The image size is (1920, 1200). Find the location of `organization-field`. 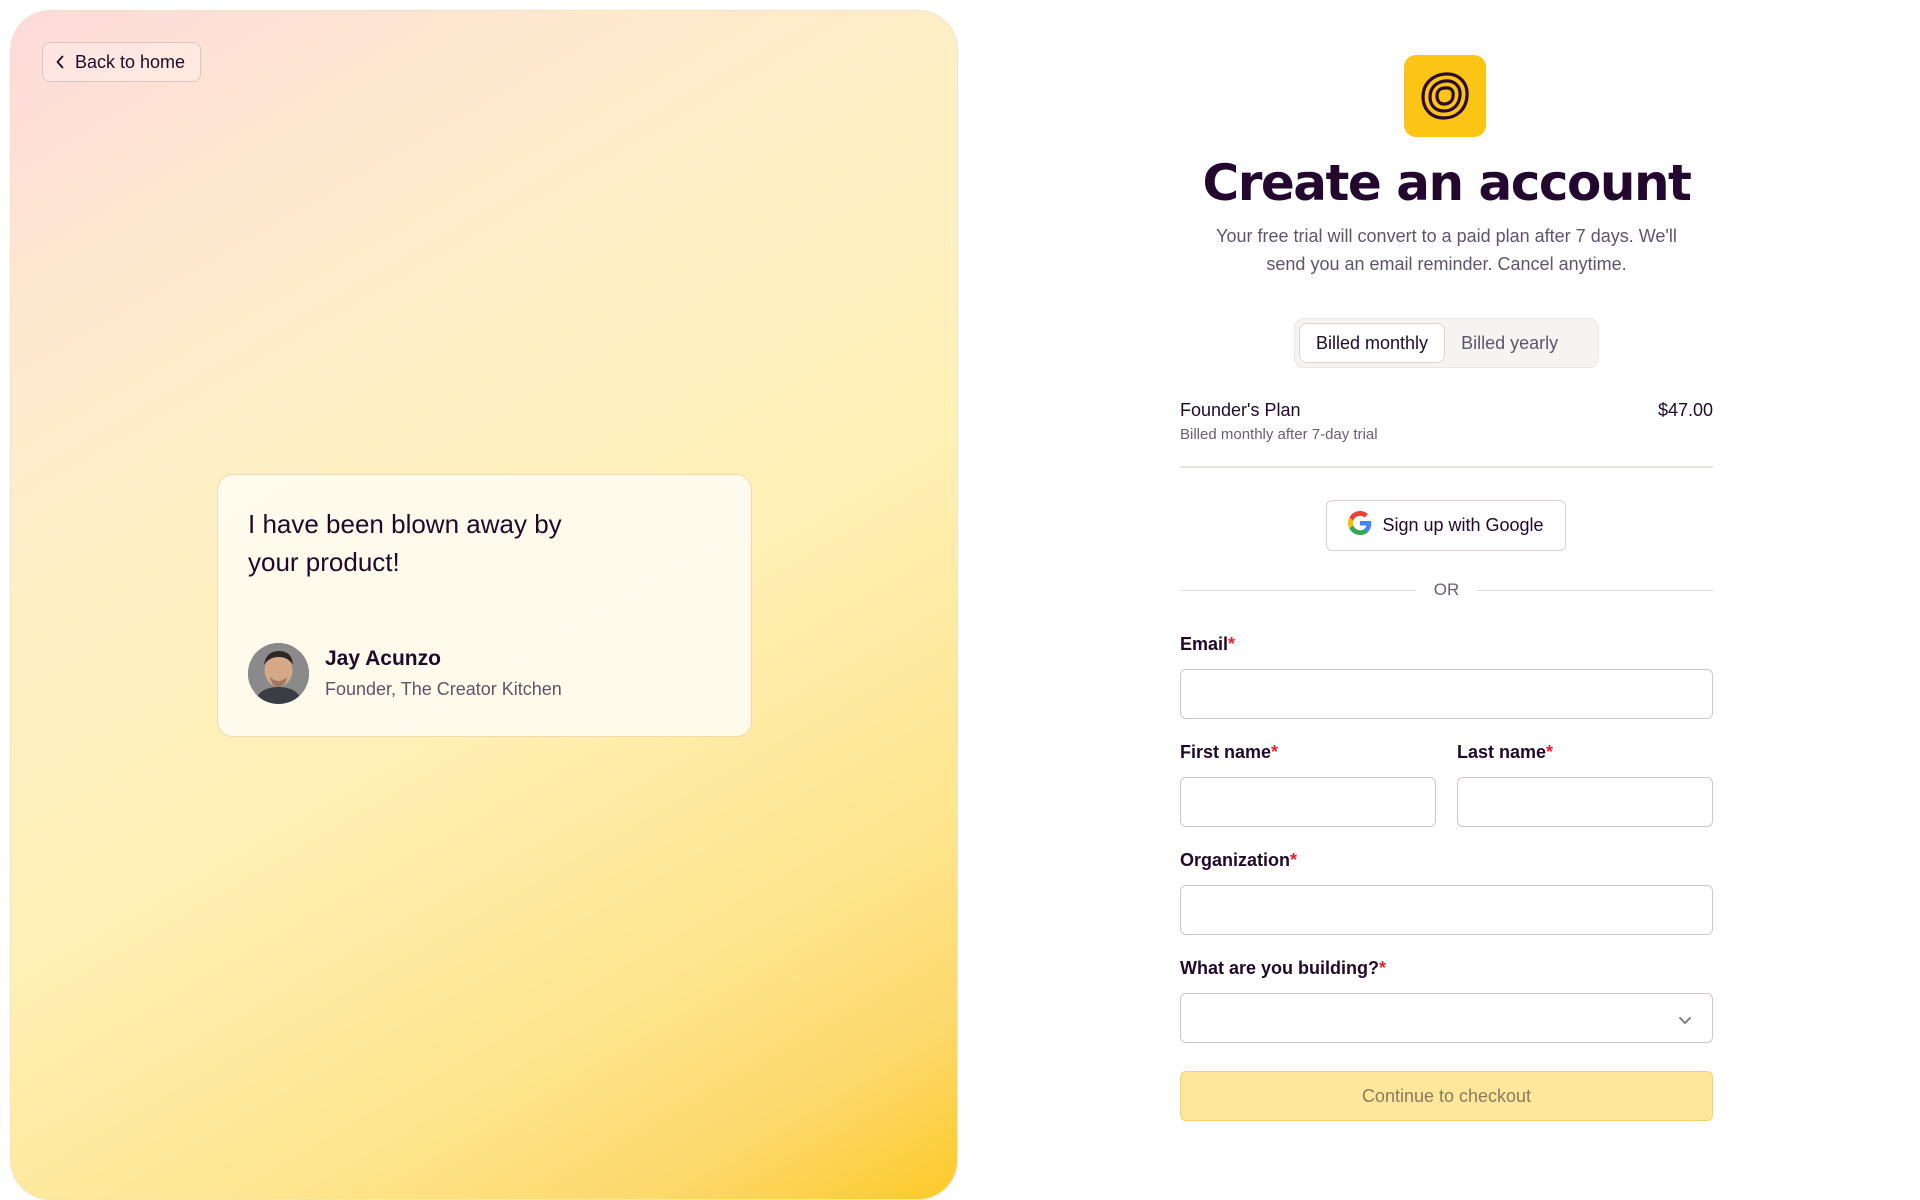

organization-field is located at coordinates (1446, 910).